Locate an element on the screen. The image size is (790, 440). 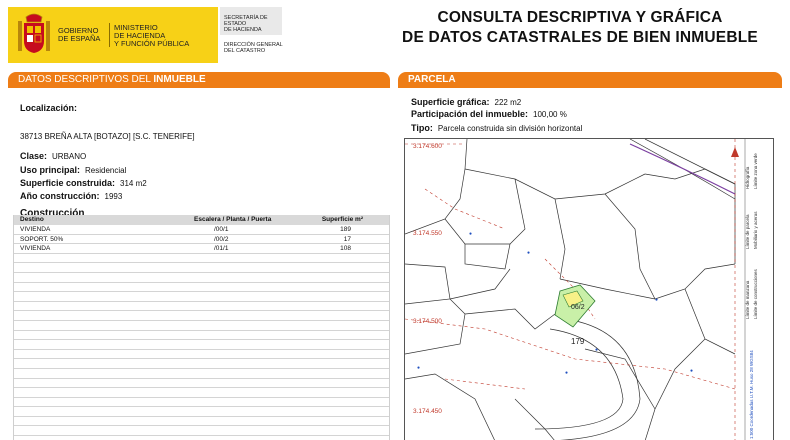
datos-section-title-bold: INMUEBLE is located at coordinates (179, 79).